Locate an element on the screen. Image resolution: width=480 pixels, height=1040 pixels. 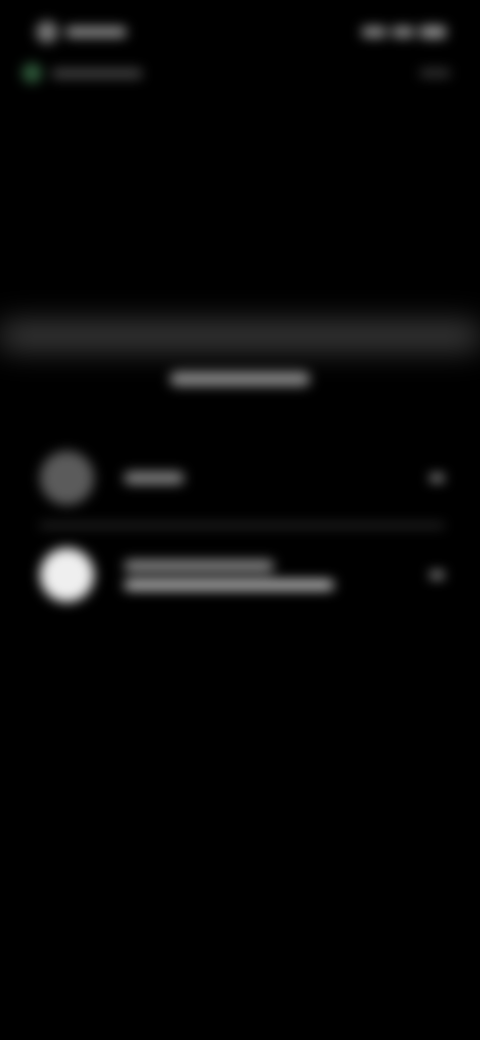
top-subtitle-left is located at coordinates (82, 73).